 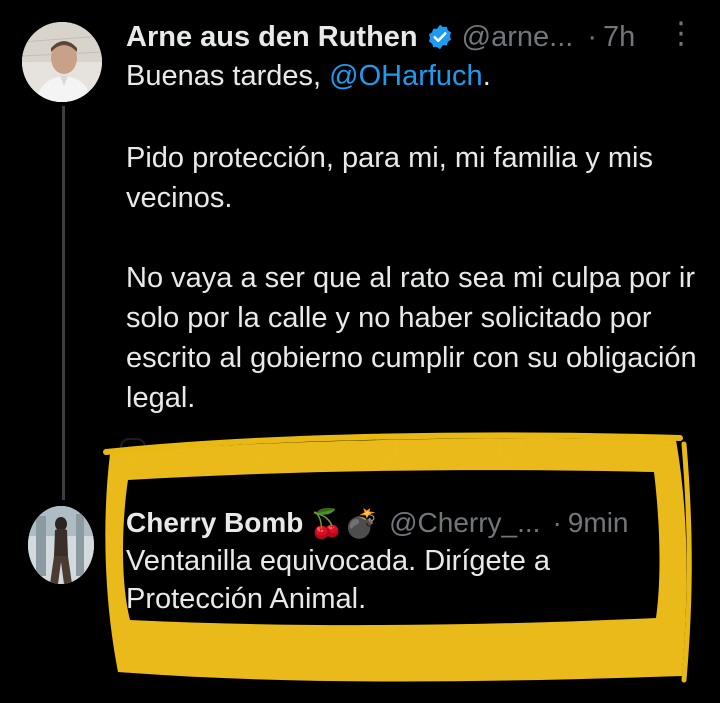 I want to click on views-icon, so click(x=511, y=449).